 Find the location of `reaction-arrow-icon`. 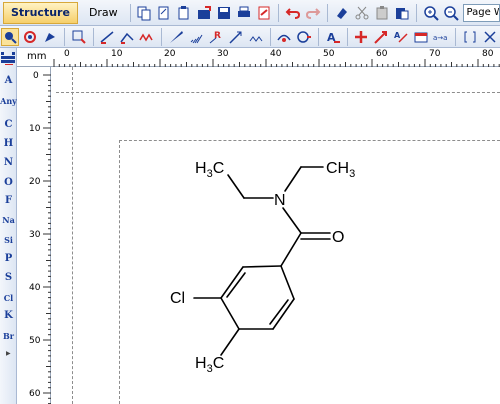

reaction-arrow-icon is located at coordinates (381, 37).